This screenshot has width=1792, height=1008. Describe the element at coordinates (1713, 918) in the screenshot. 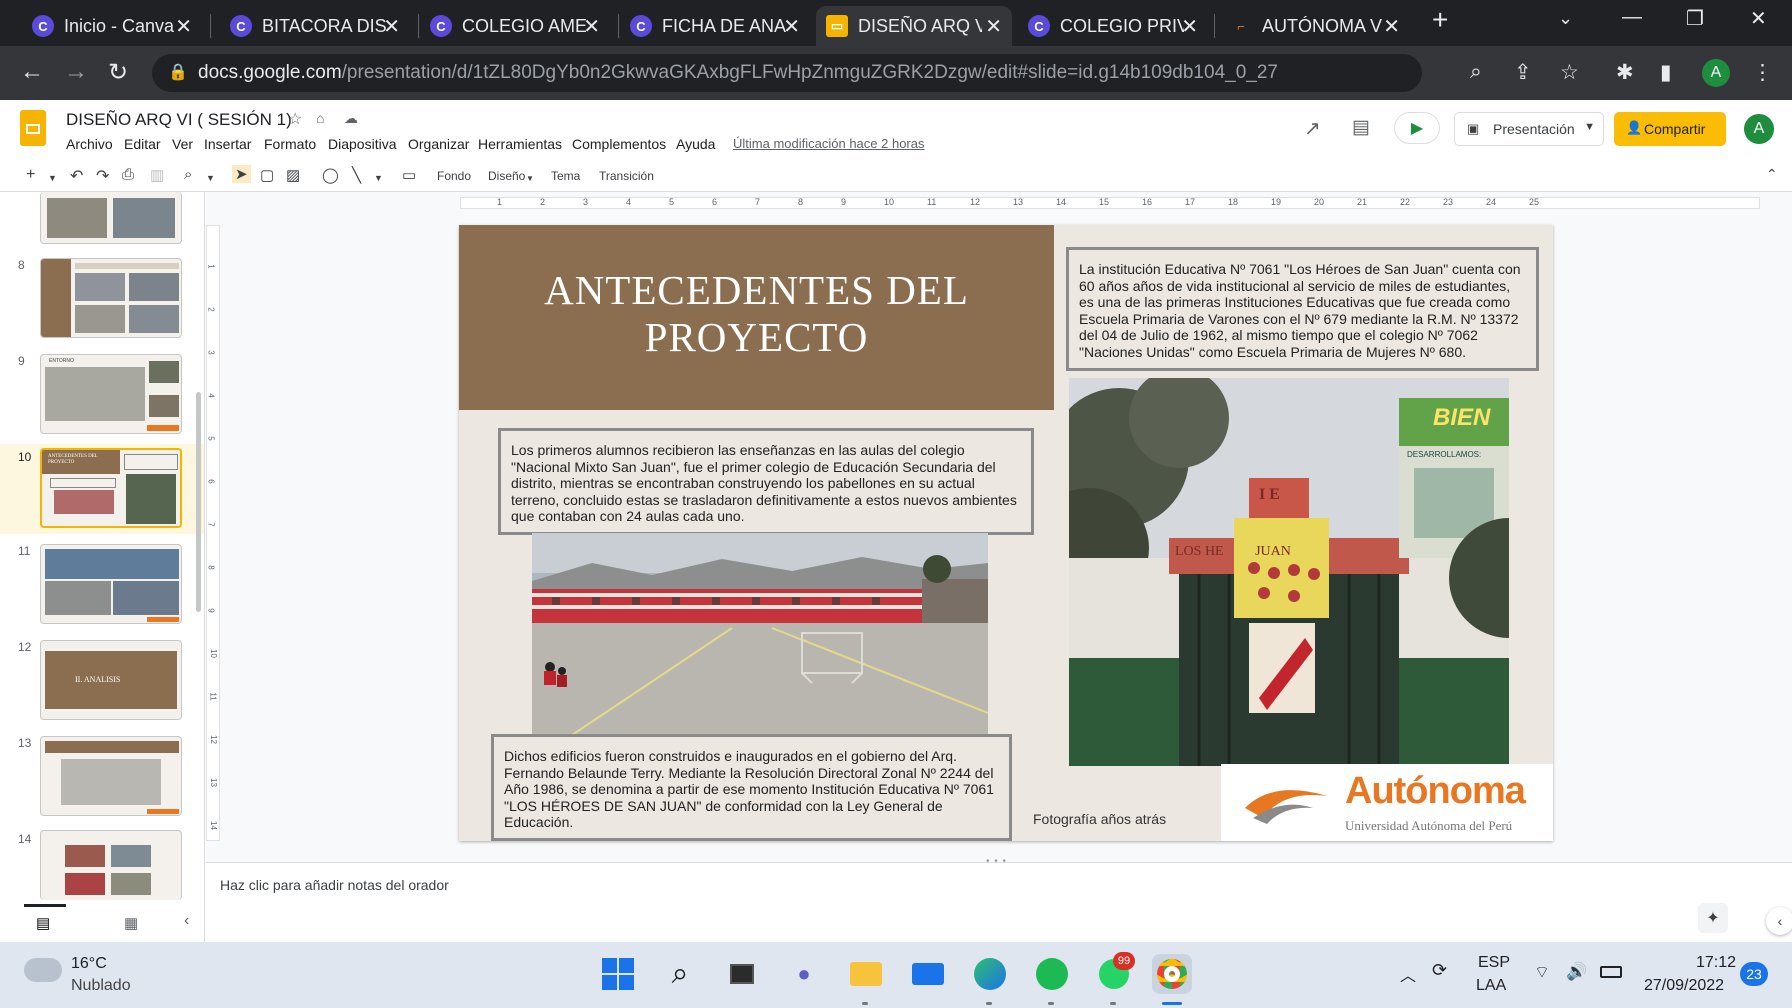

I see `explore-icon: ✦` at that location.